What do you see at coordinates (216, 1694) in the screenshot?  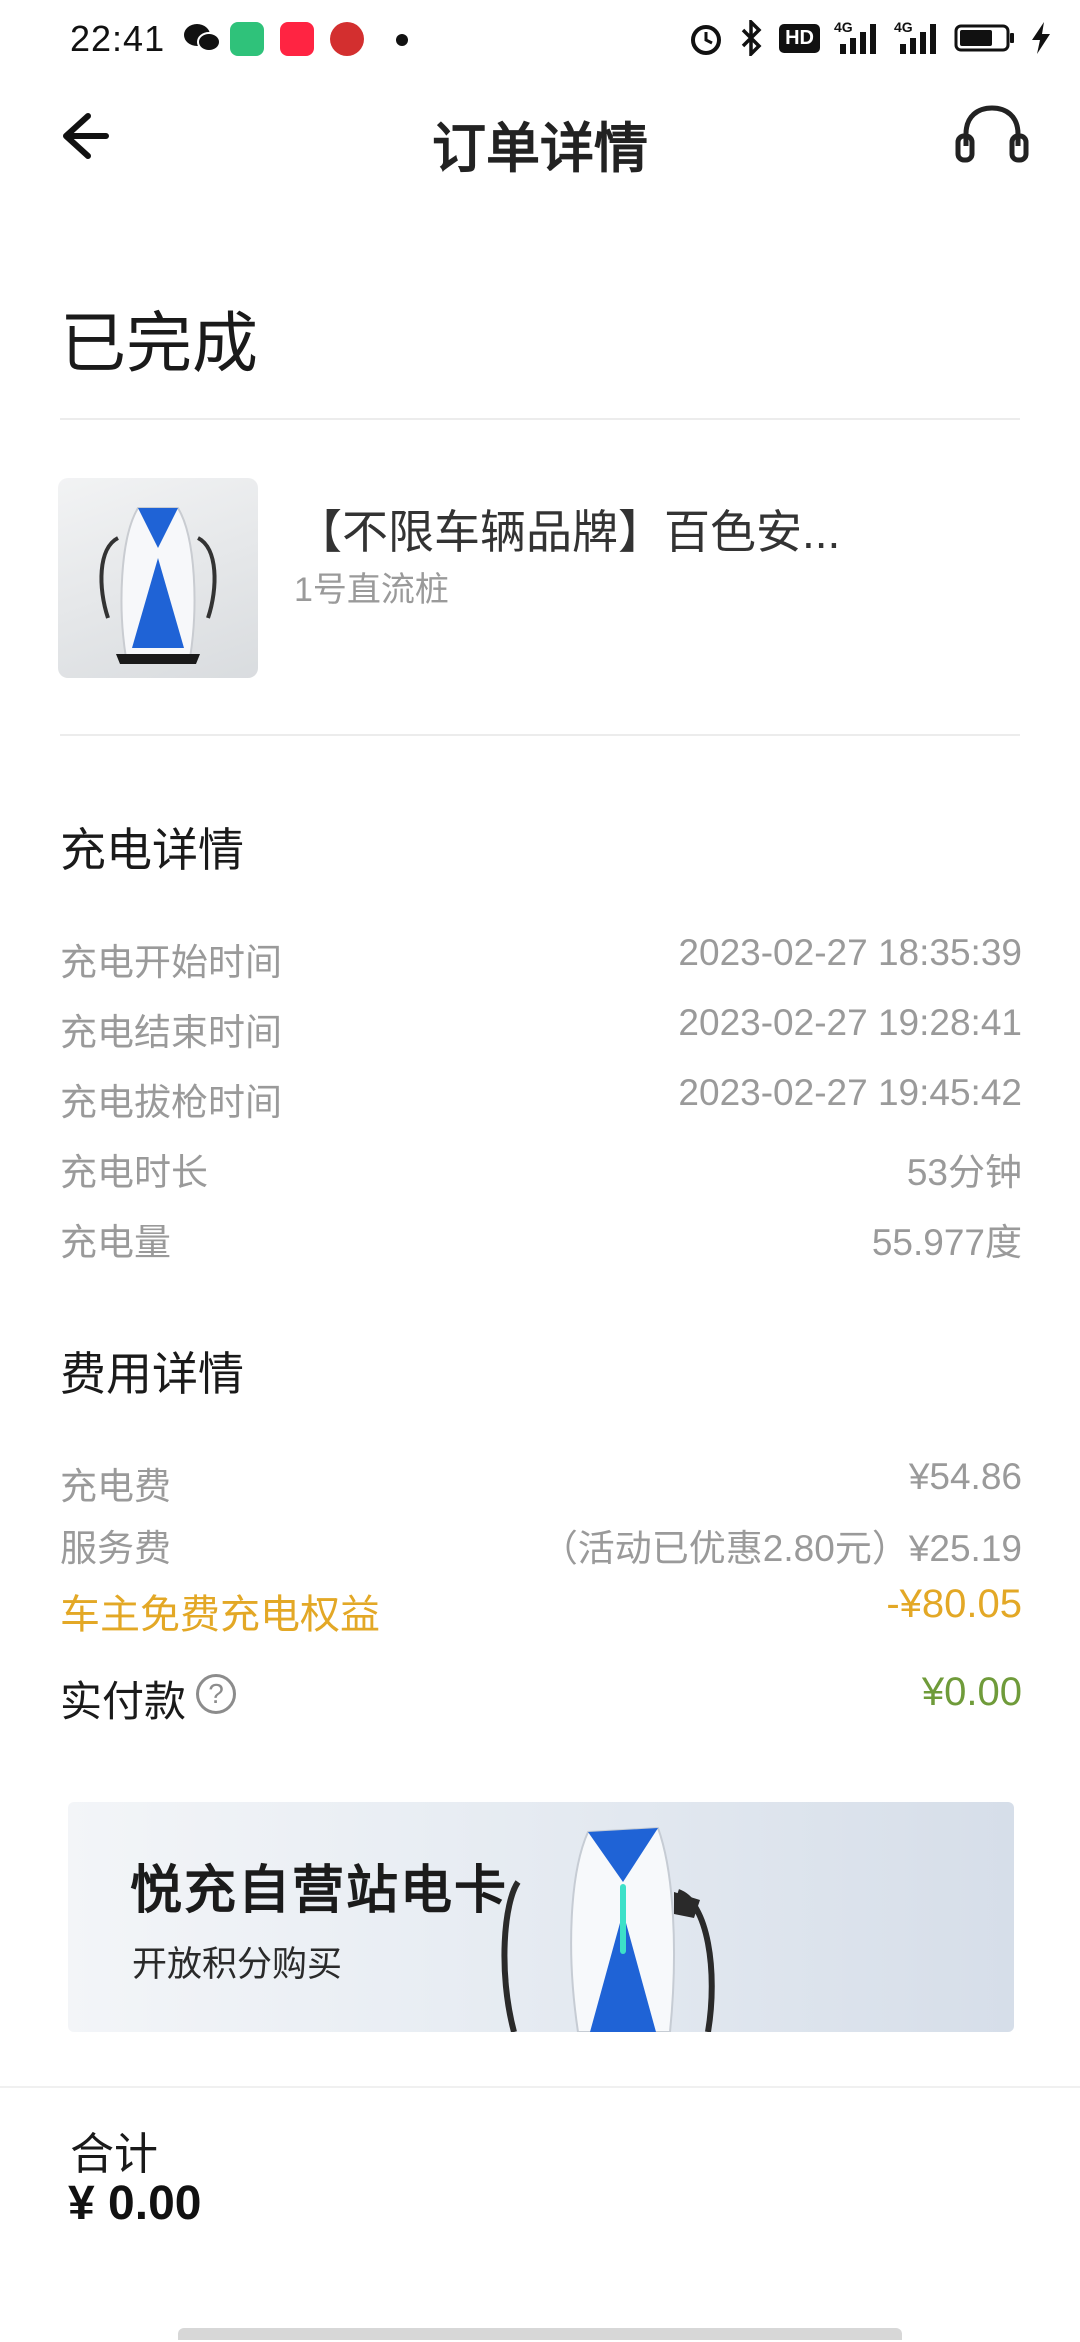 I see `help-question-icon: ?` at bounding box center [216, 1694].